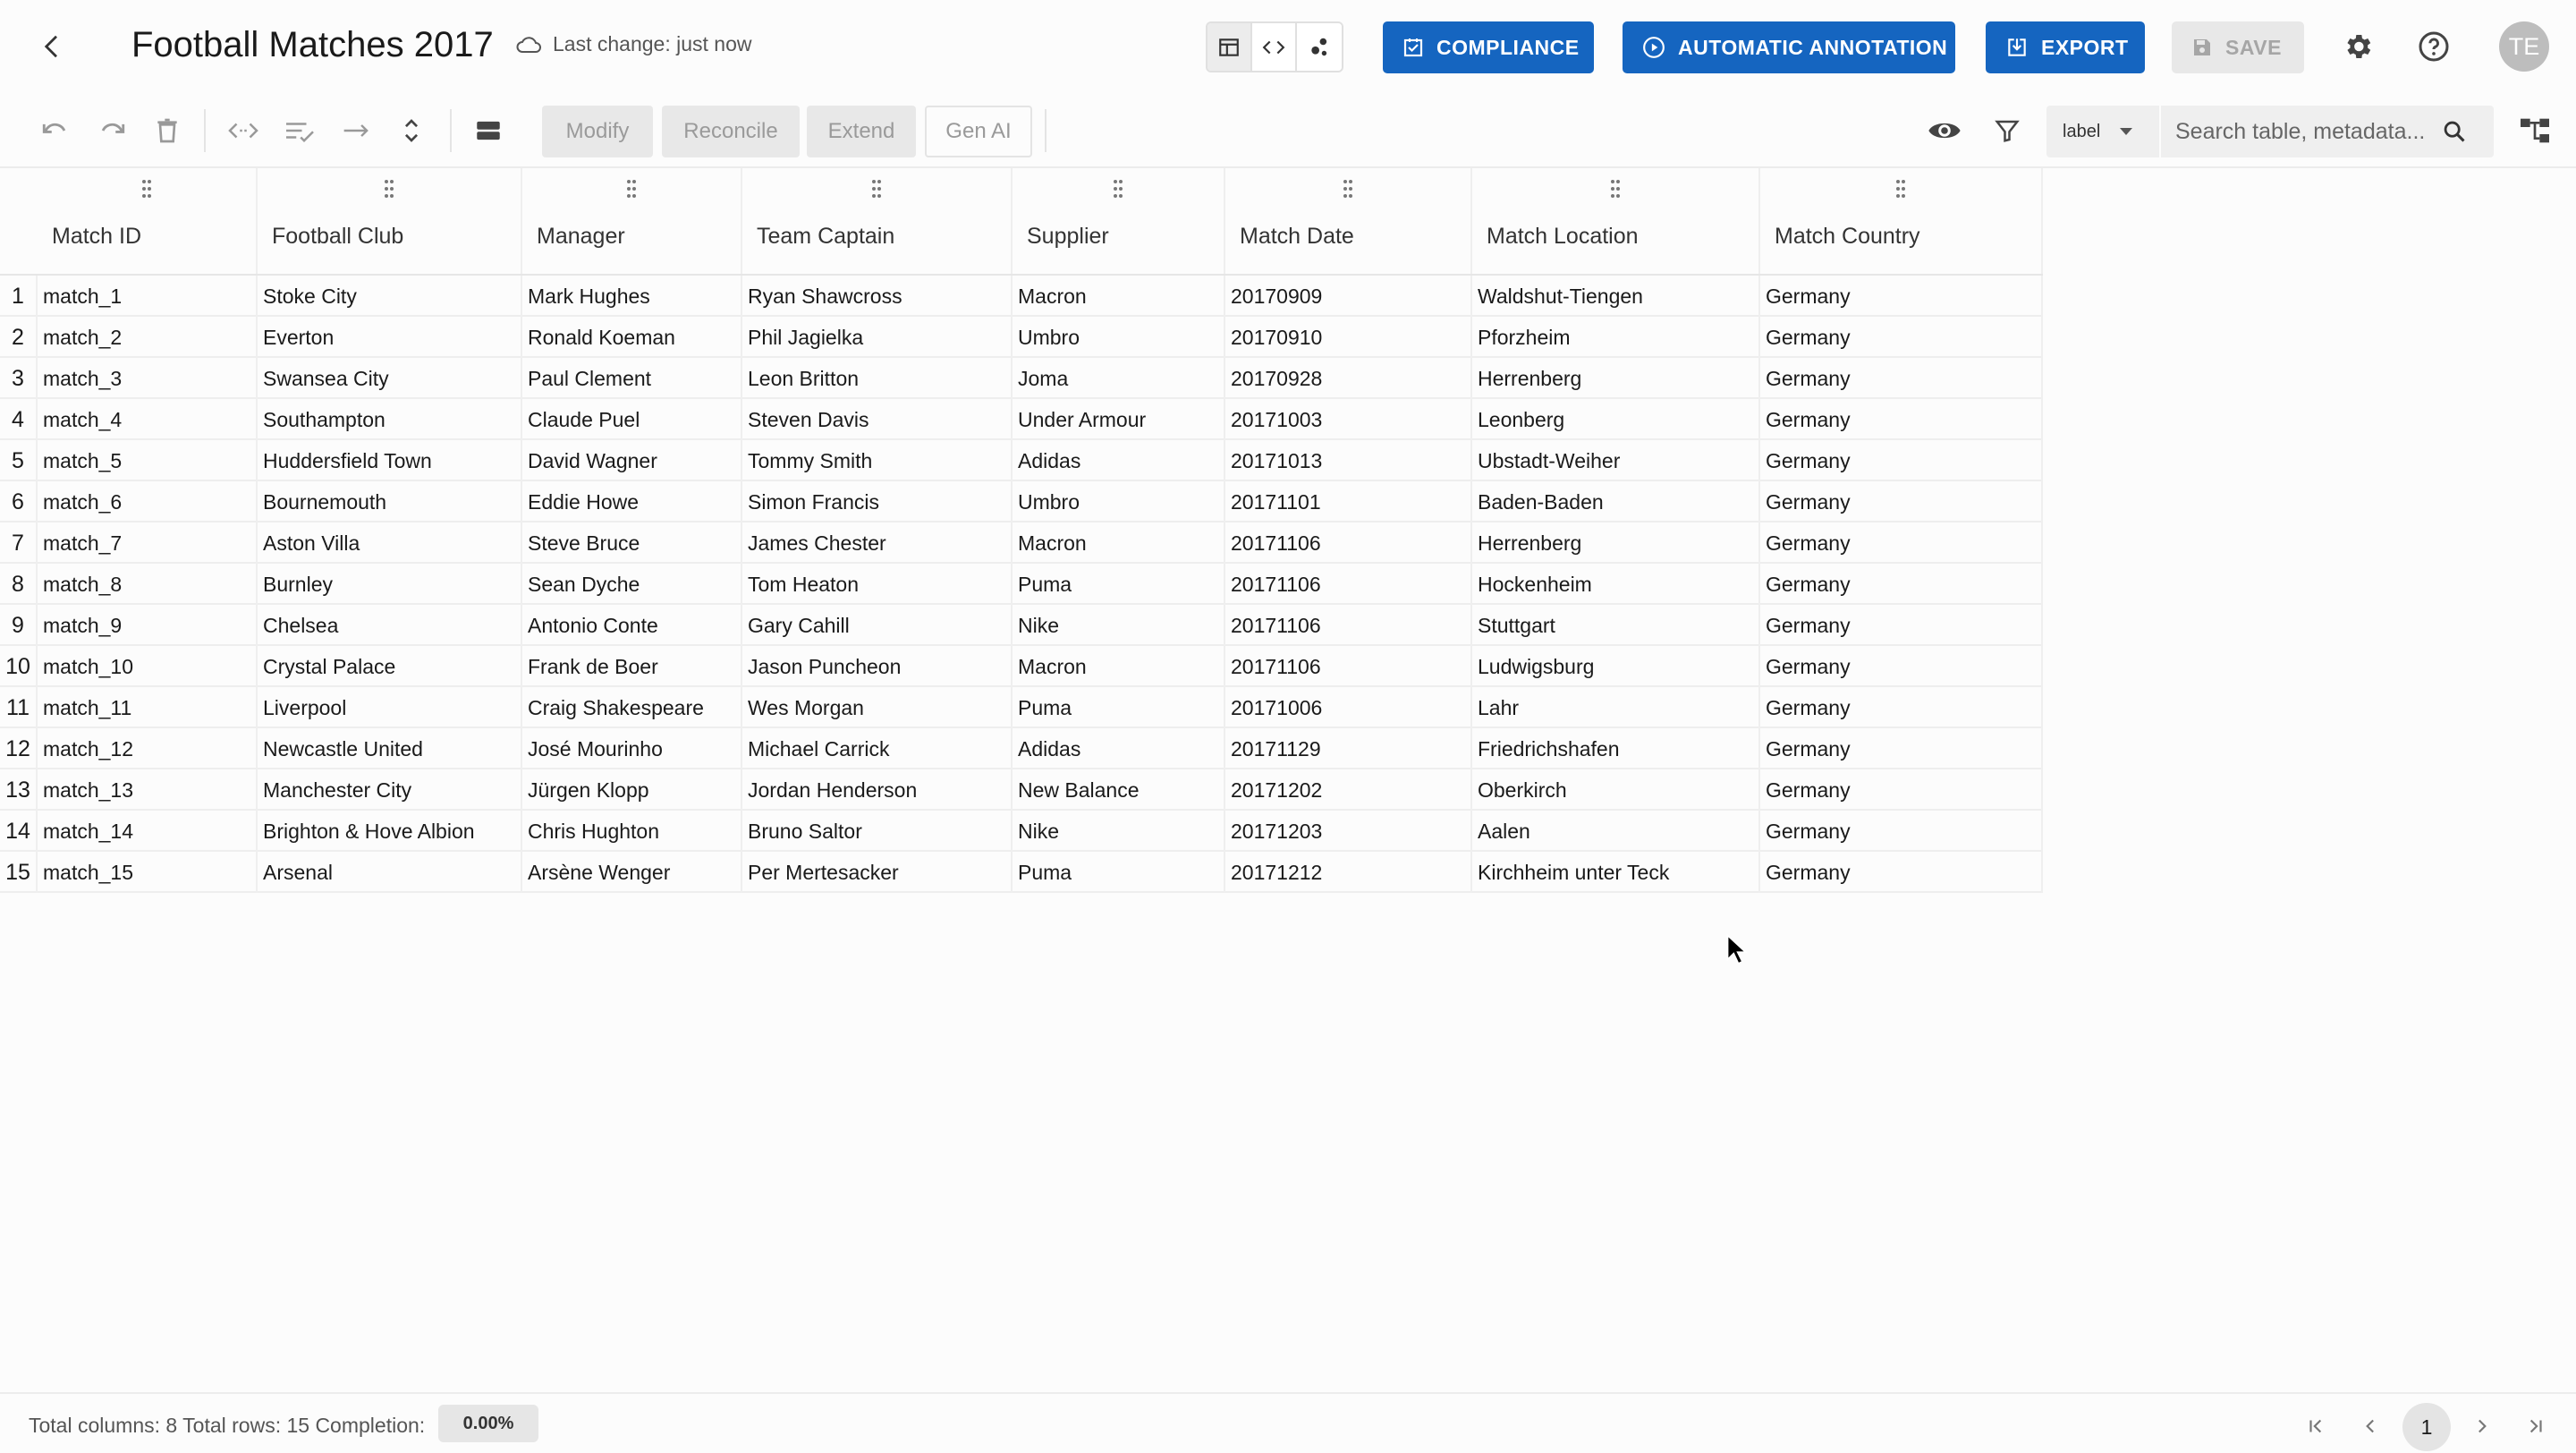 The image size is (2576, 1453). What do you see at coordinates (2238, 47) in the screenshot?
I see `save-button: SAVE` at bounding box center [2238, 47].